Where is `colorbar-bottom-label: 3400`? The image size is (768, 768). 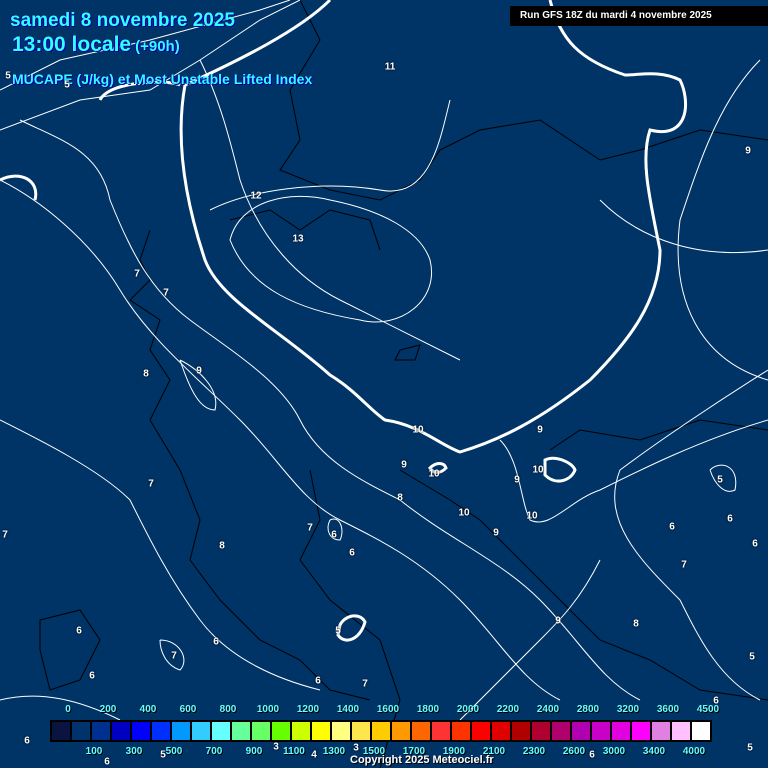
colorbar-bottom-label: 3400 is located at coordinates (654, 751).